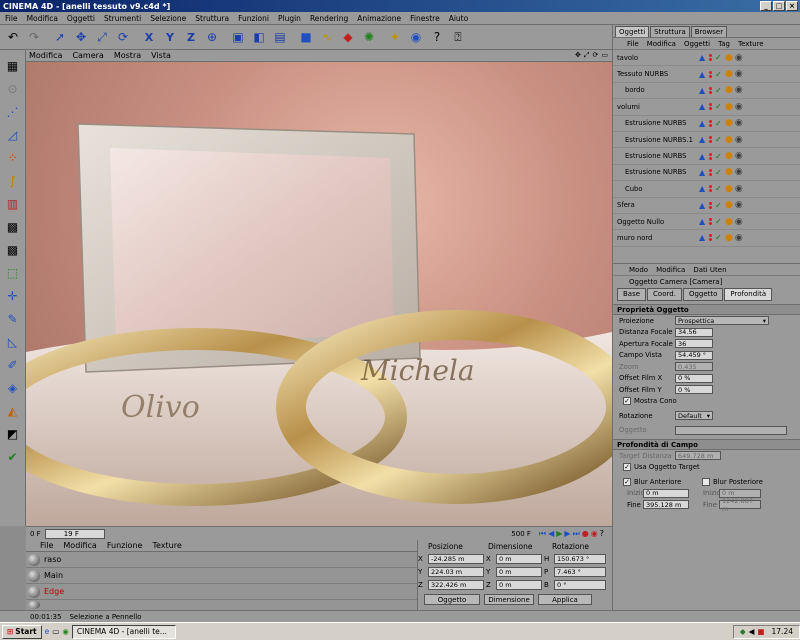 This screenshot has width=800, height=640. I want to click on camera-icon: ◉, so click(416, 37).